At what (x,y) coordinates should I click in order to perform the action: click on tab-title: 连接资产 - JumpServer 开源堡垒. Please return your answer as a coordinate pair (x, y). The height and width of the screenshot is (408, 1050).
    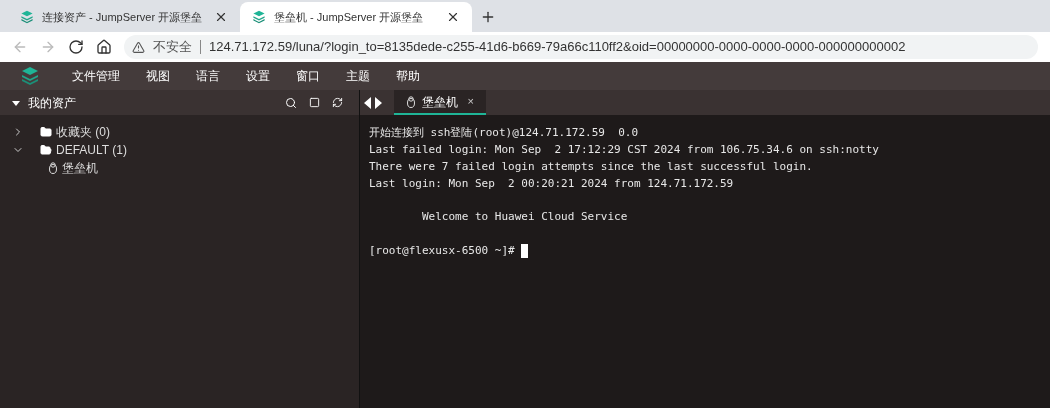
    Looking at the image, I should click on (123, 17).